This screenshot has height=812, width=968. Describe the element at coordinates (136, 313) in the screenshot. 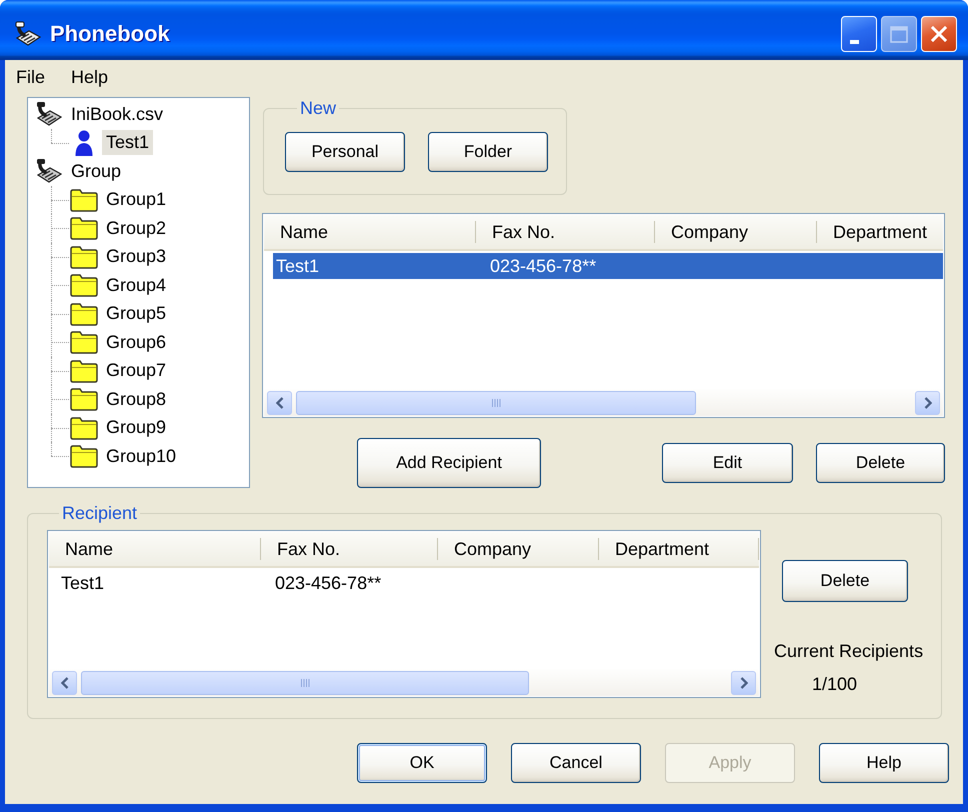

I see `tree-item: Group5` at that location.